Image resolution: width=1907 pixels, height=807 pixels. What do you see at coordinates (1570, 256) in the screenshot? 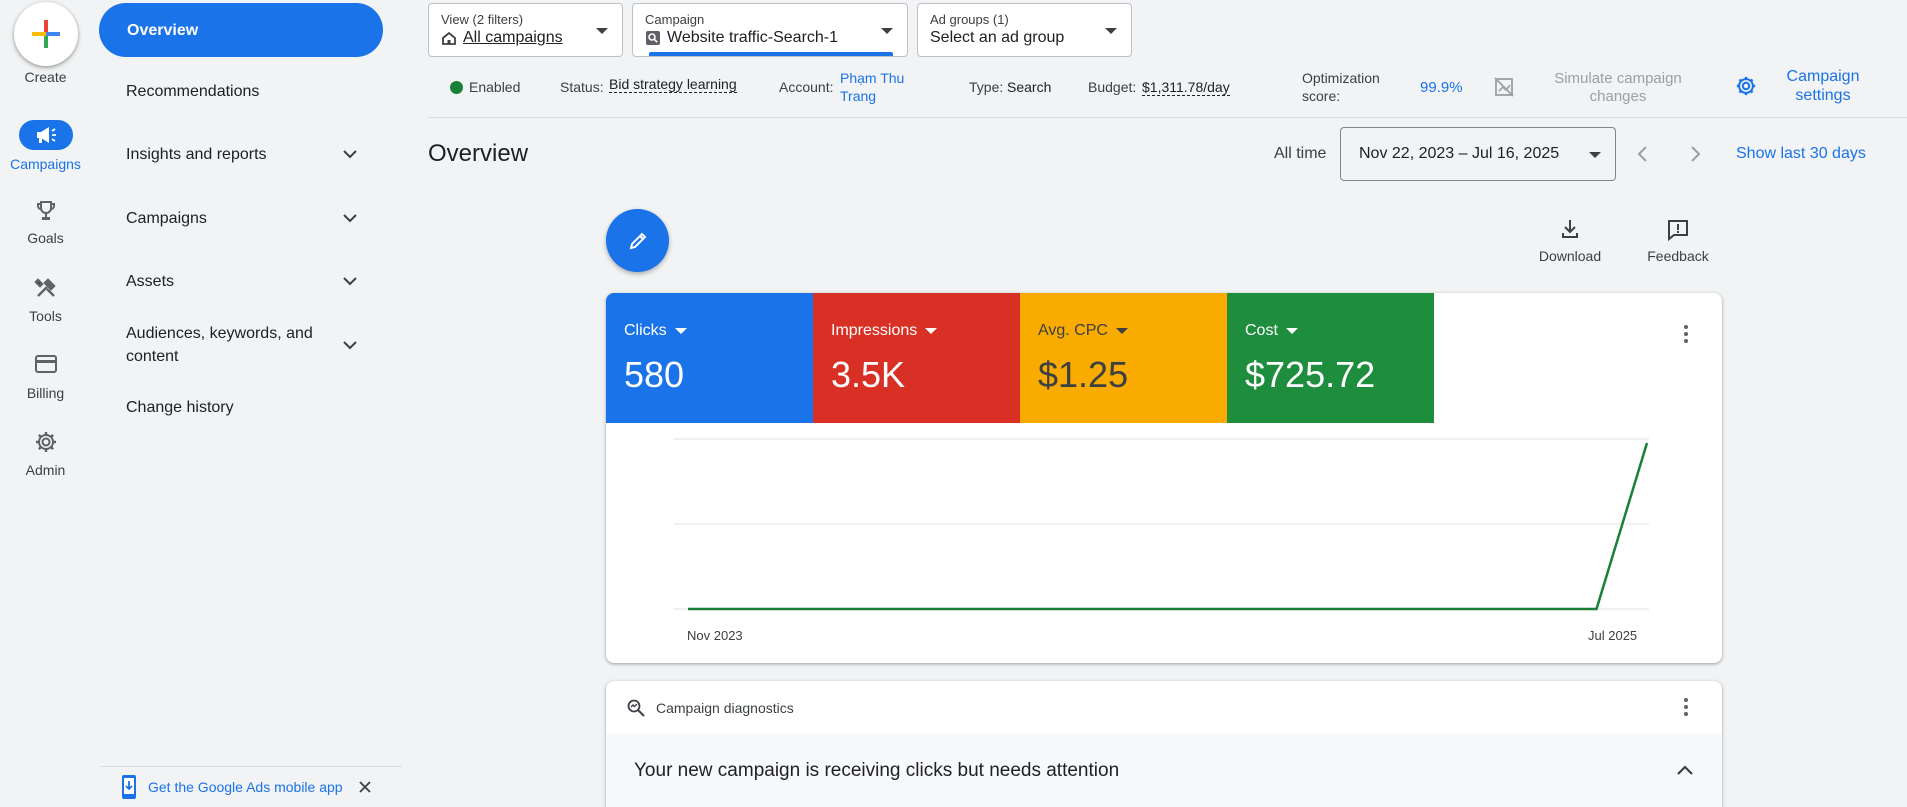
I see `download-label: Download` at bounding box center [1570, 256].